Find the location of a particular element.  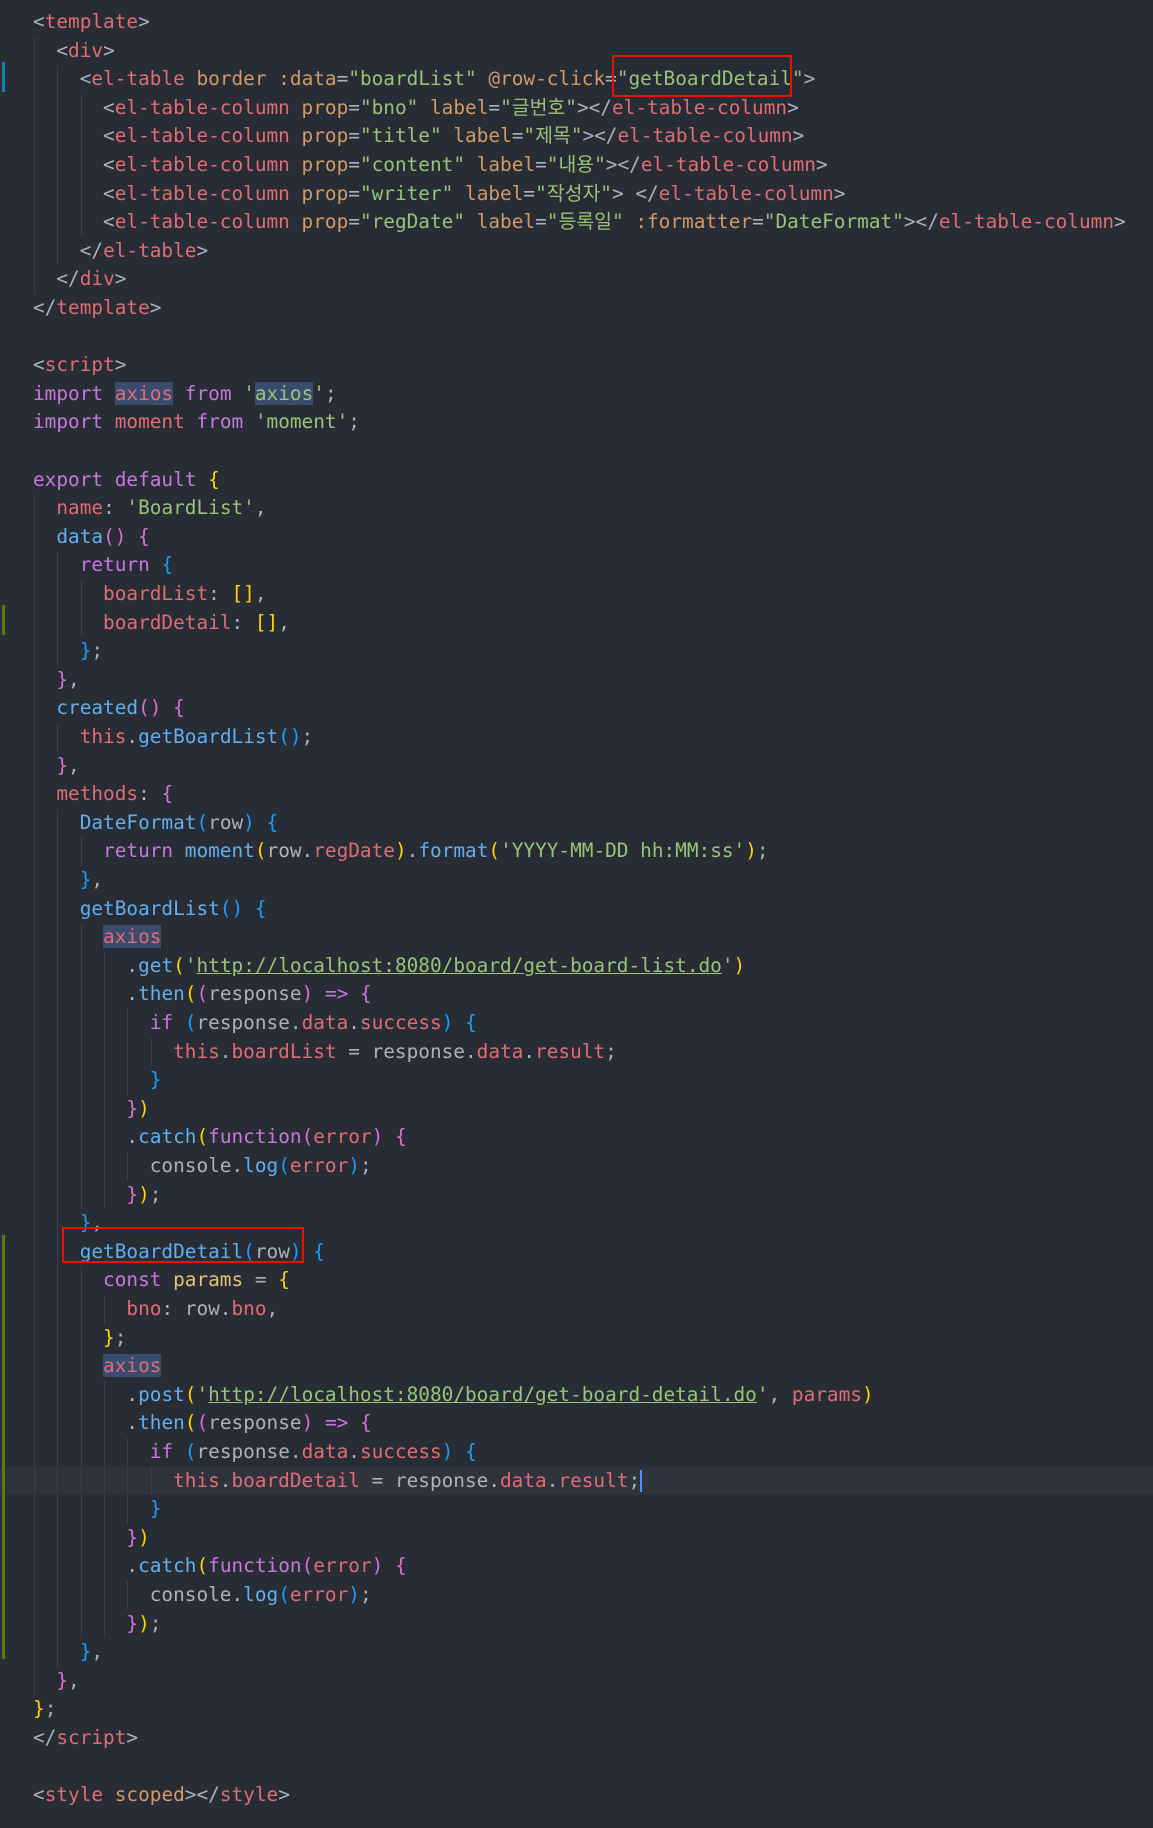

code-line: </div> is located at coordinates (576, 279).